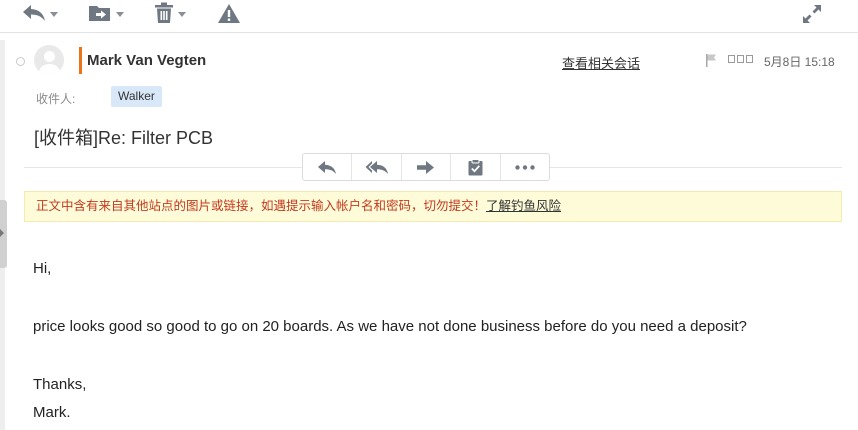 The width and height of the screenshot is (858, 430). I want to click on flag-icon, so click(711, 63).